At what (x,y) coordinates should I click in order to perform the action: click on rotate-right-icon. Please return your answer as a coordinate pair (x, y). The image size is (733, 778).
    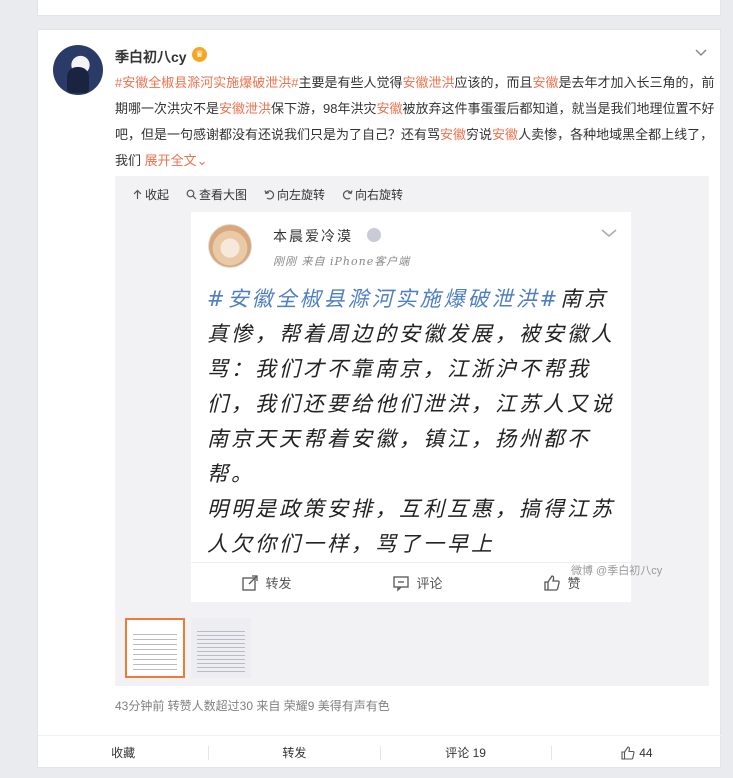
    Looking at the image, I should click on (348, 194).